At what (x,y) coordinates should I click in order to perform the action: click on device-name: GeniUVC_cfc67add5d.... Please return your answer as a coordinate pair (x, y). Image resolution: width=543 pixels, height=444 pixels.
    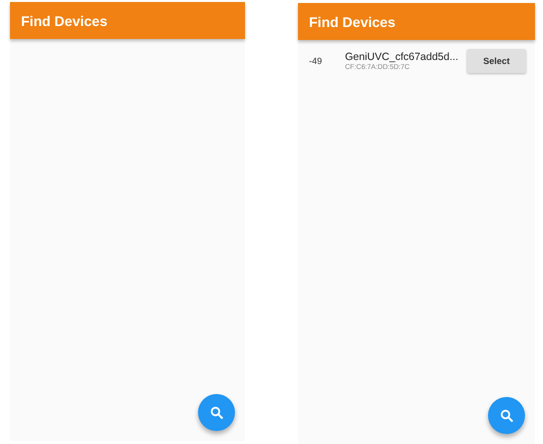
    Looking at the image, I should click on (402, 57).